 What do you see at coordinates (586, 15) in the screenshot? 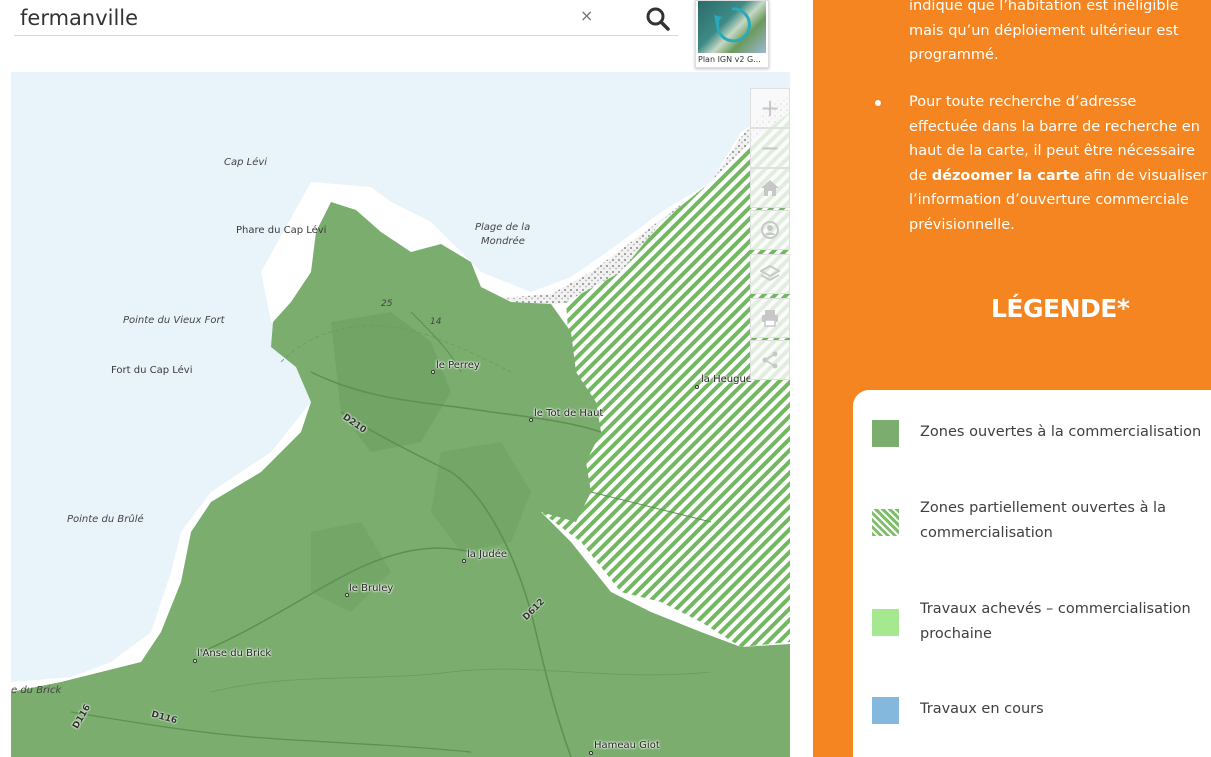
I see `clear-icon: ×` at bounding box center [586, 15].